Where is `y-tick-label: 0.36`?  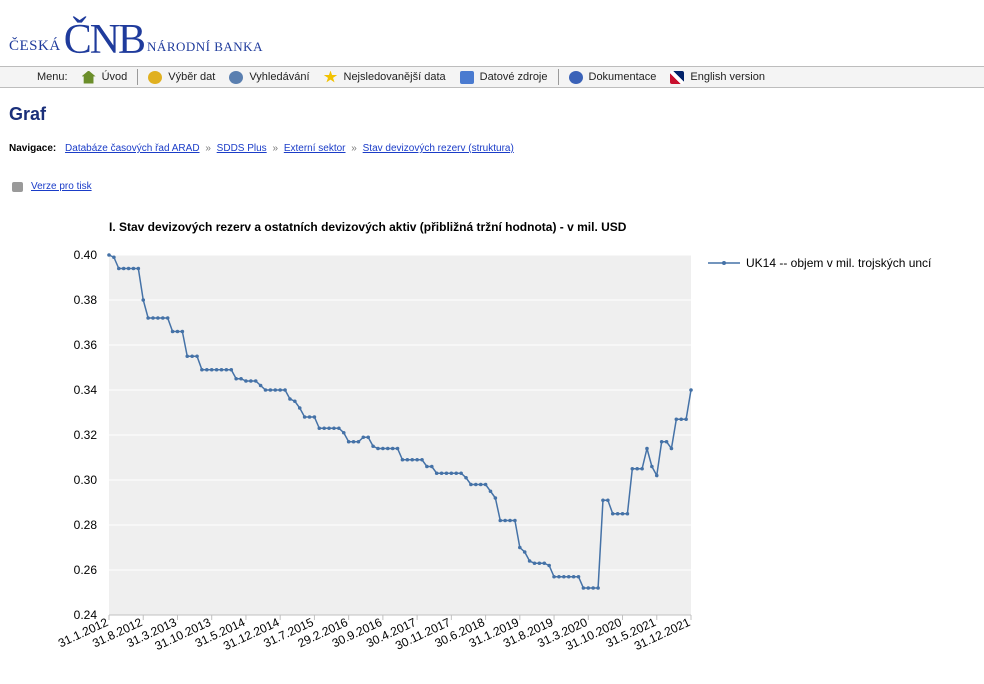 y-tick-label: 0.36 is located at coordinates (86, 345).